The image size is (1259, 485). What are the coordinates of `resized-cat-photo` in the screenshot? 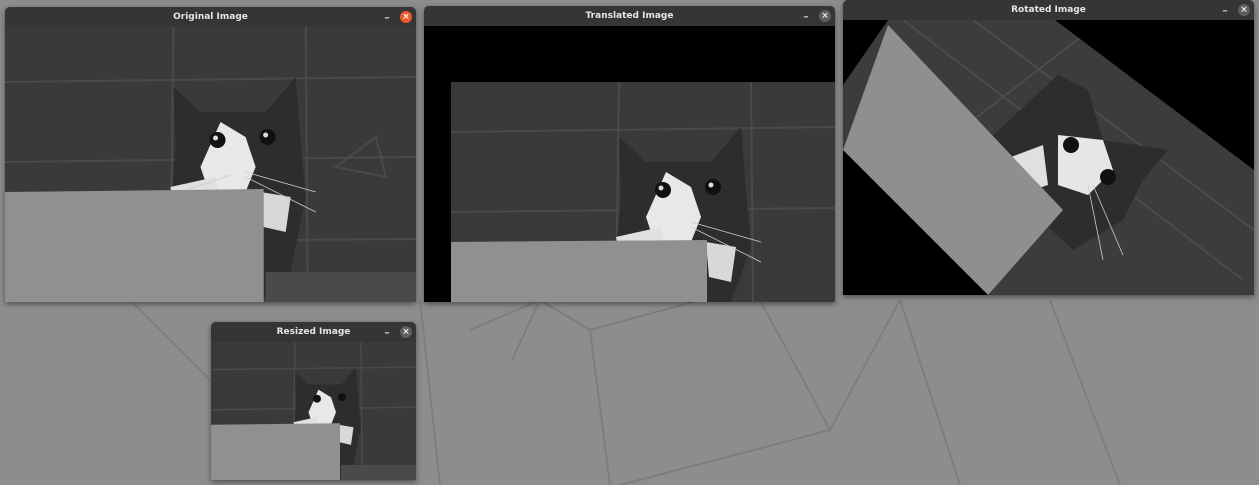 It's located at (313, 411).